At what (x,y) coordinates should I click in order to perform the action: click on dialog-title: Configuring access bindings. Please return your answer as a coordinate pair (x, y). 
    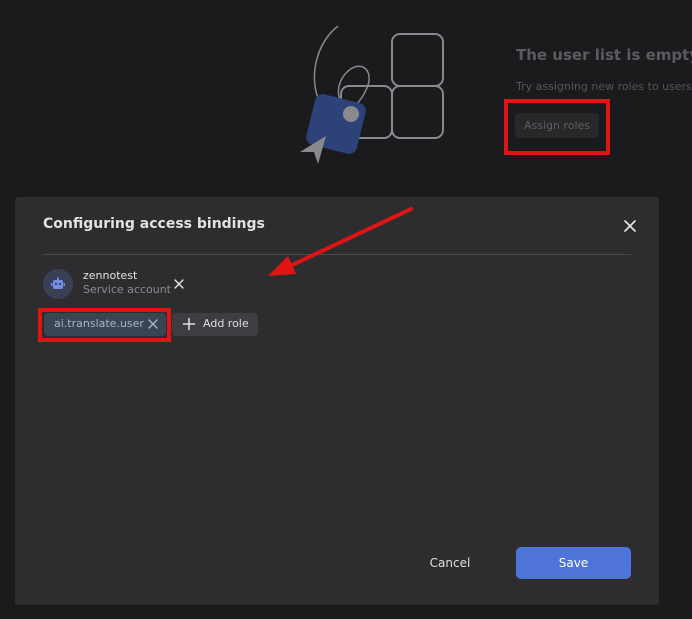
    Looking at the image, I should click on (154, 224).